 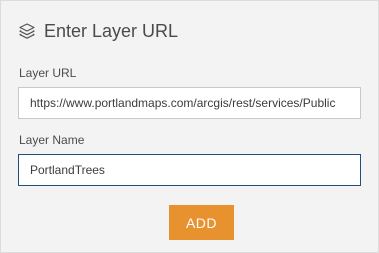 I want to click on panel-title: Enter Layer URL, so click(x=111, y=30).